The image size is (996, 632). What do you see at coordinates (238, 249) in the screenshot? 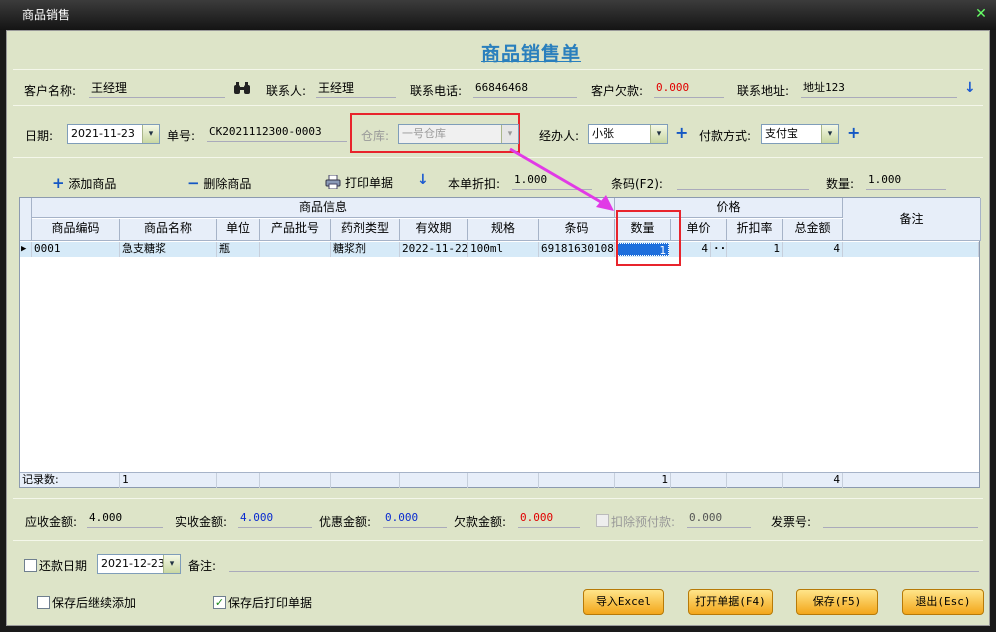
I see `cell-unit: 瓶` at bounding box center [238, 249].